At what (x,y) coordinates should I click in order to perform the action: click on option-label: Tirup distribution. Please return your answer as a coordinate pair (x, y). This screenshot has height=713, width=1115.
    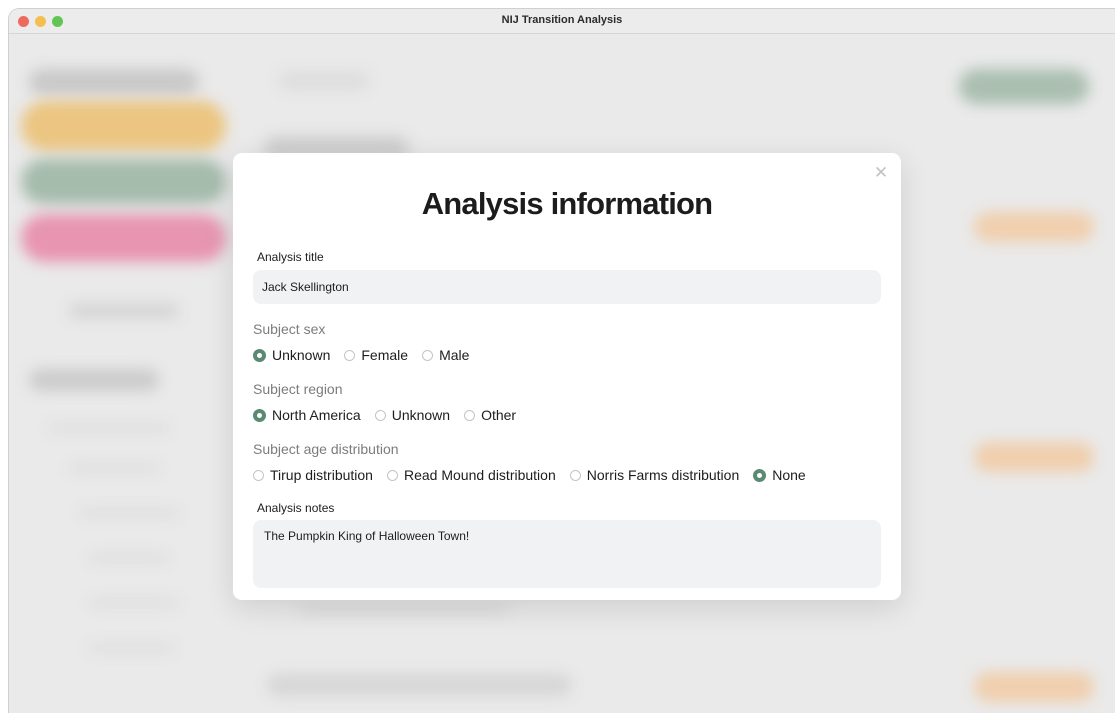
    Looking at the image, I should click on (321, 475).